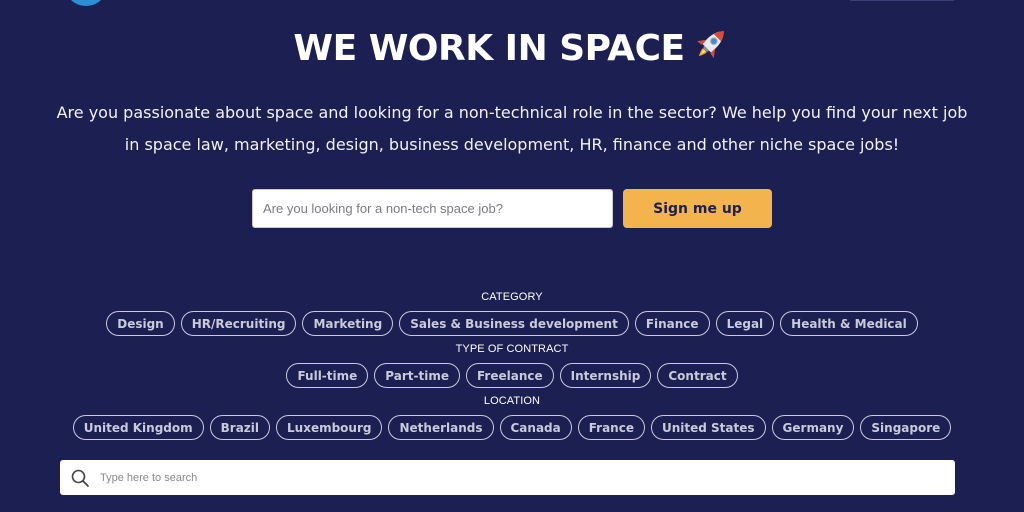  I want to click on contract-label: TYPE OF CONTRACT, so click(512, 349).